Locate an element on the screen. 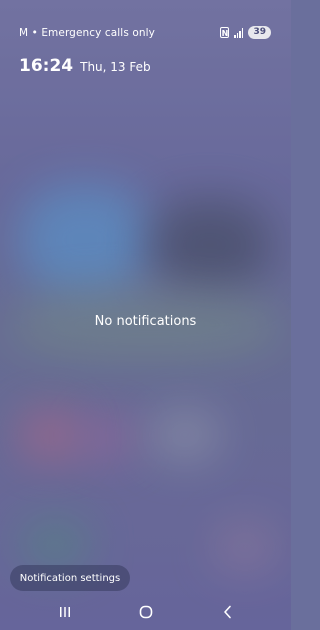 The height and width of the screenshot is (630, 320). home-button is located at coordinates (146, 612).